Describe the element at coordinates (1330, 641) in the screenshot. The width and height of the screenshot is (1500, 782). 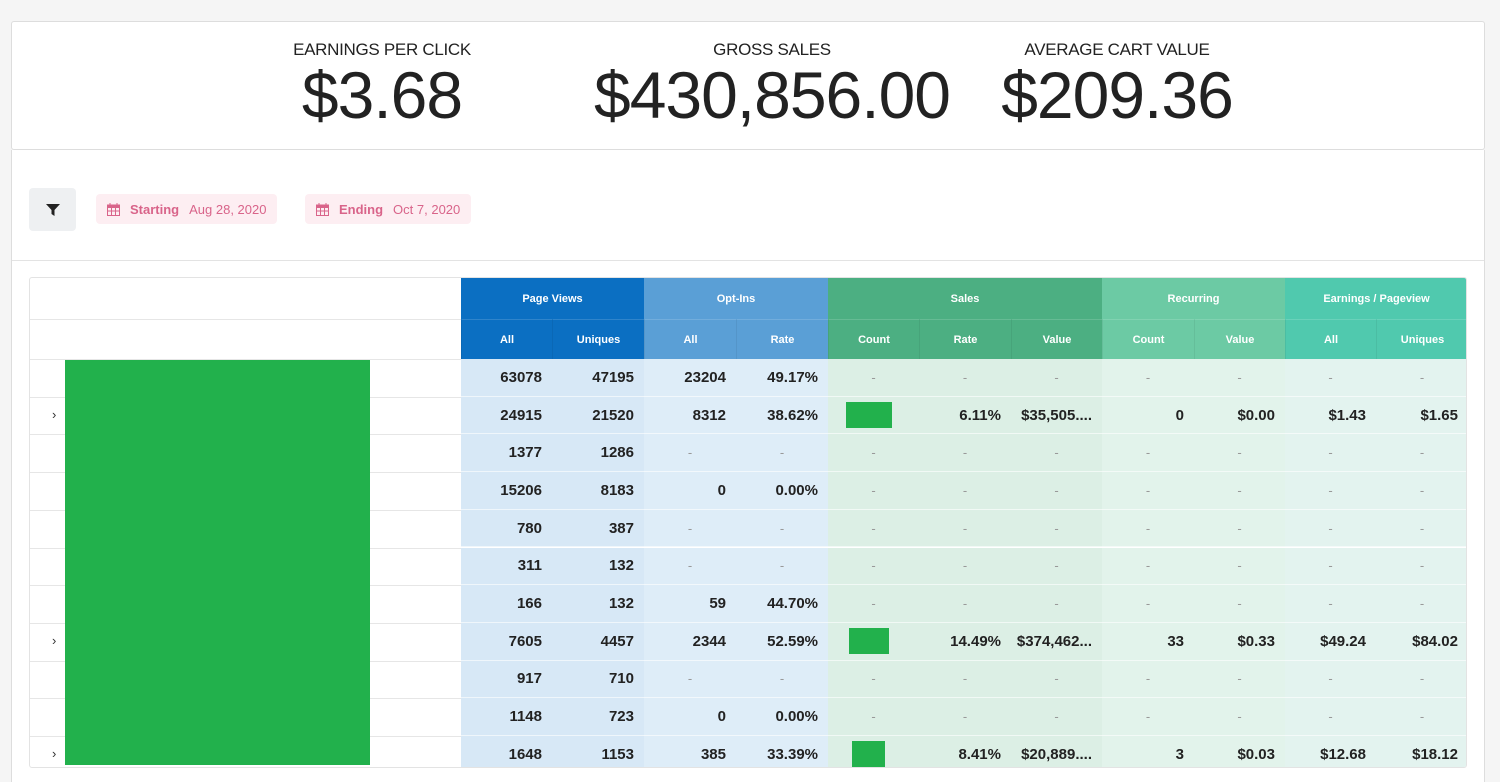
I see `table-cell: $49.24` at that location.